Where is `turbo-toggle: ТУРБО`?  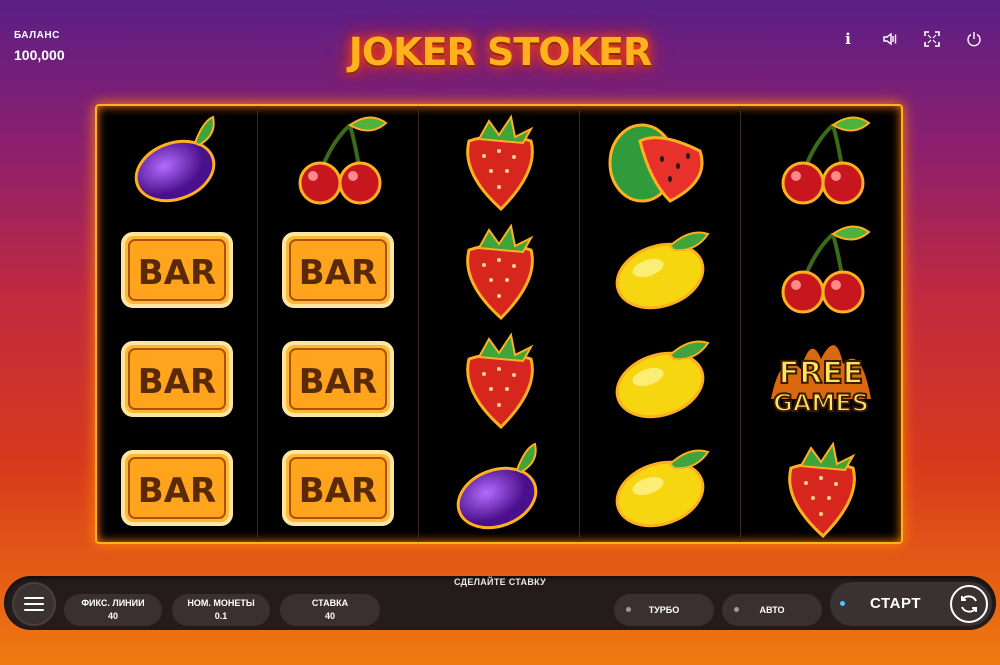
turbo-toggle: ТУРБО is located at coordinates (664, 610).